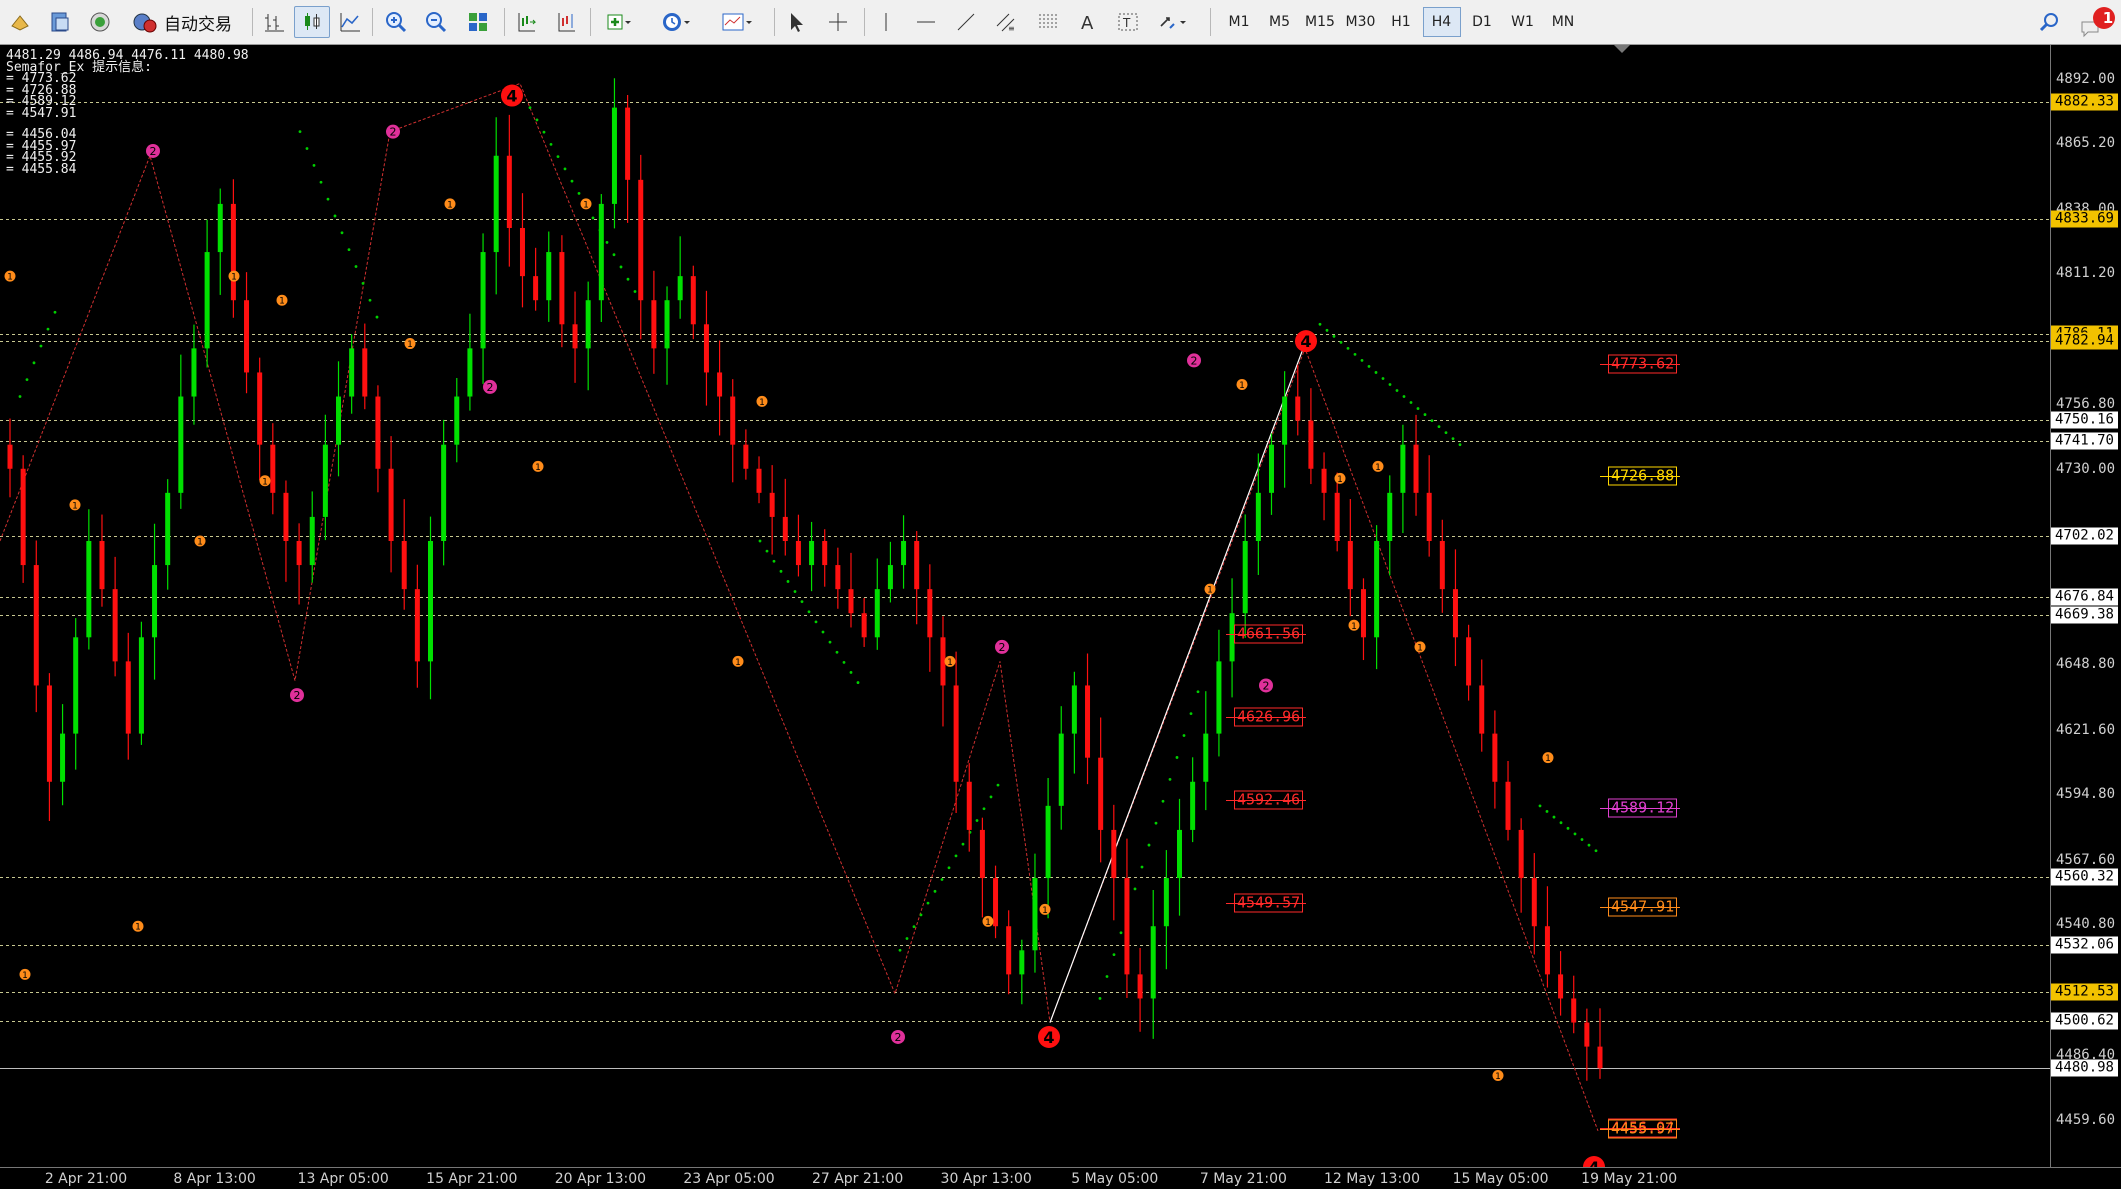  Describe the element at coordinates (1523, 22) in the screenshot. I see `timeframe-w1: W1` at that location.